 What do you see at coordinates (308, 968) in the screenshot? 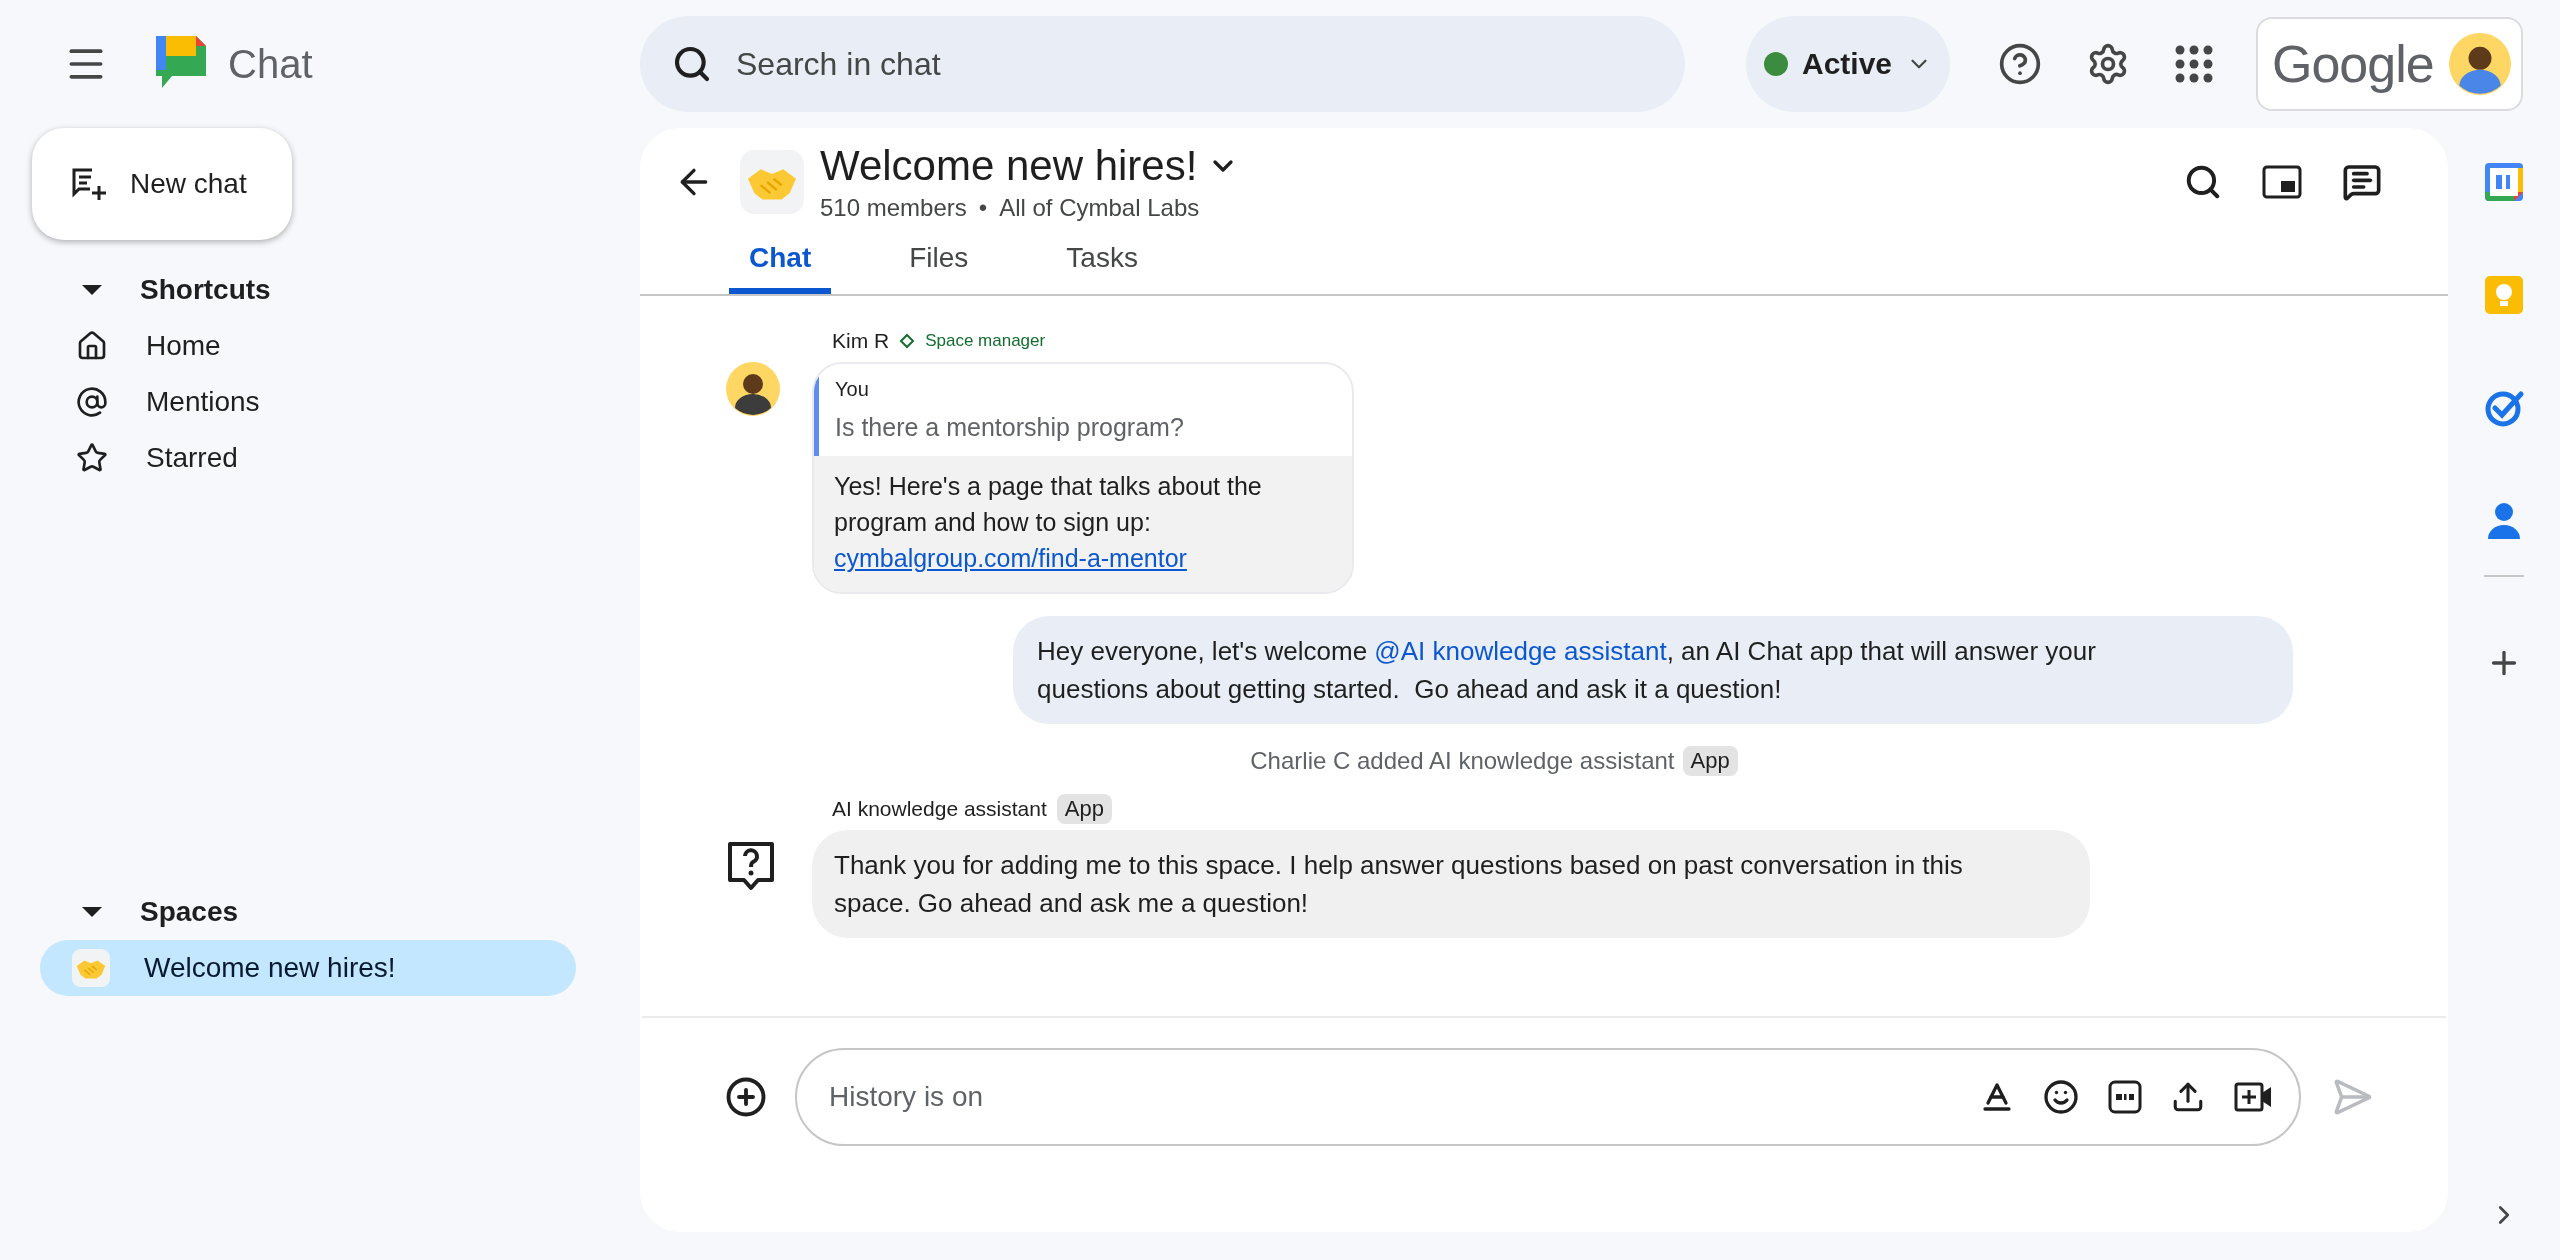
I see `space-item: Welcome new hires!` at bounding box center [308, 968].